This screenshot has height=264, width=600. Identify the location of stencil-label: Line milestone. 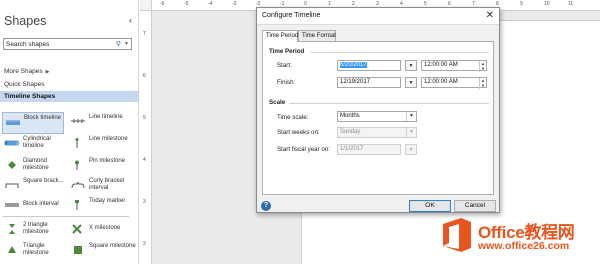
(108, 139).